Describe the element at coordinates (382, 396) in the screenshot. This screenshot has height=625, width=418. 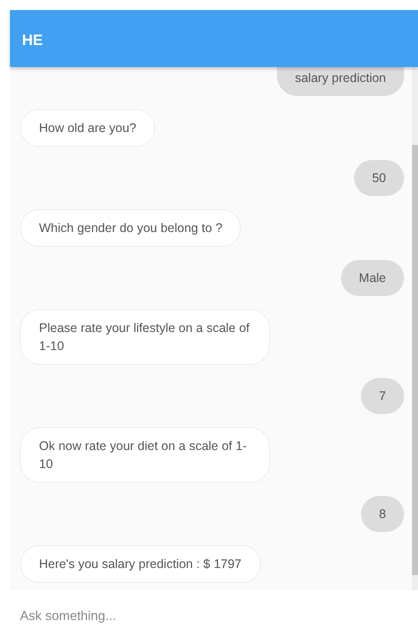
I see `user-message: 7` at that location.